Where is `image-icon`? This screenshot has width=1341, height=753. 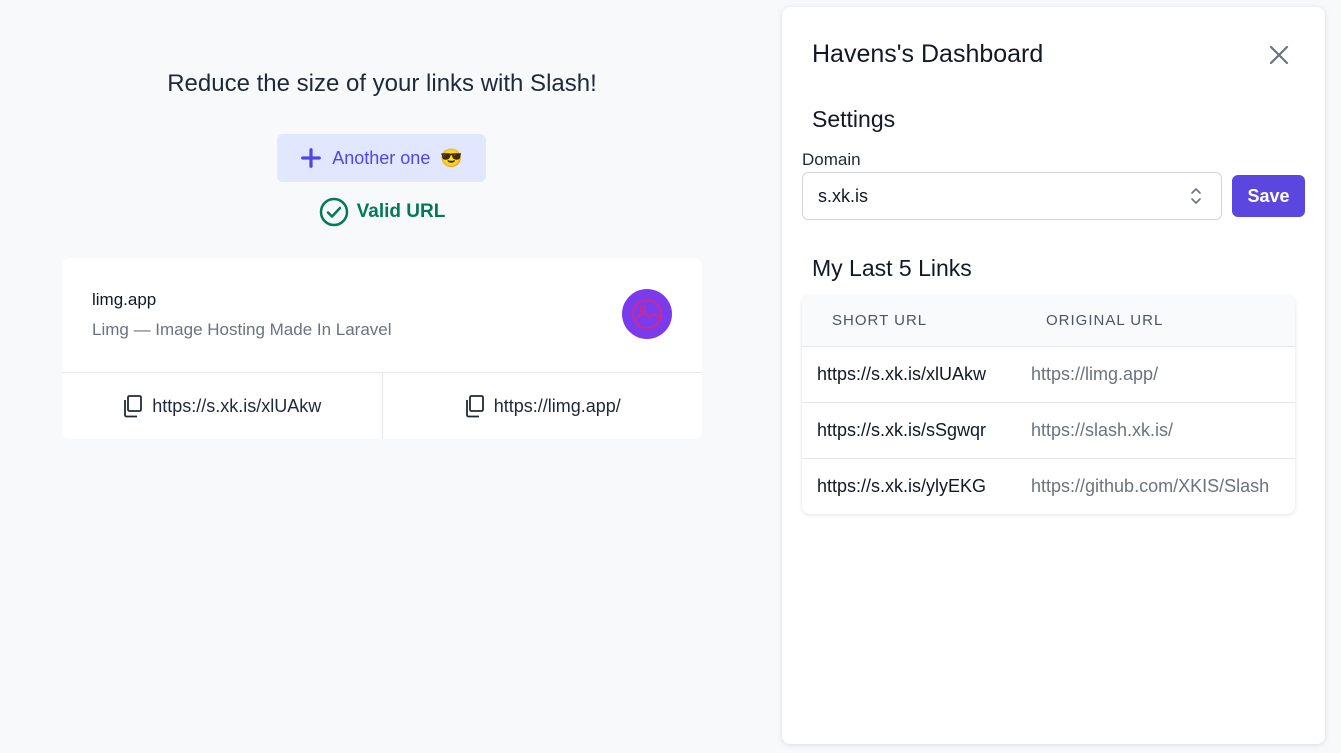 image-icon is located at coordinates (647, 314).